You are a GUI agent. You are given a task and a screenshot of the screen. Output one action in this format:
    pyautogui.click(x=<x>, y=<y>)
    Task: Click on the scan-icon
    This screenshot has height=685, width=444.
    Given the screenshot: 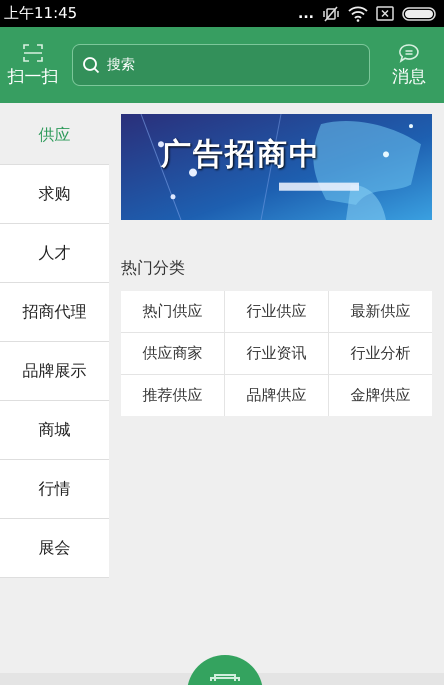 What is the action you would take?
    pyautogui.click(x=33, y=52)
    